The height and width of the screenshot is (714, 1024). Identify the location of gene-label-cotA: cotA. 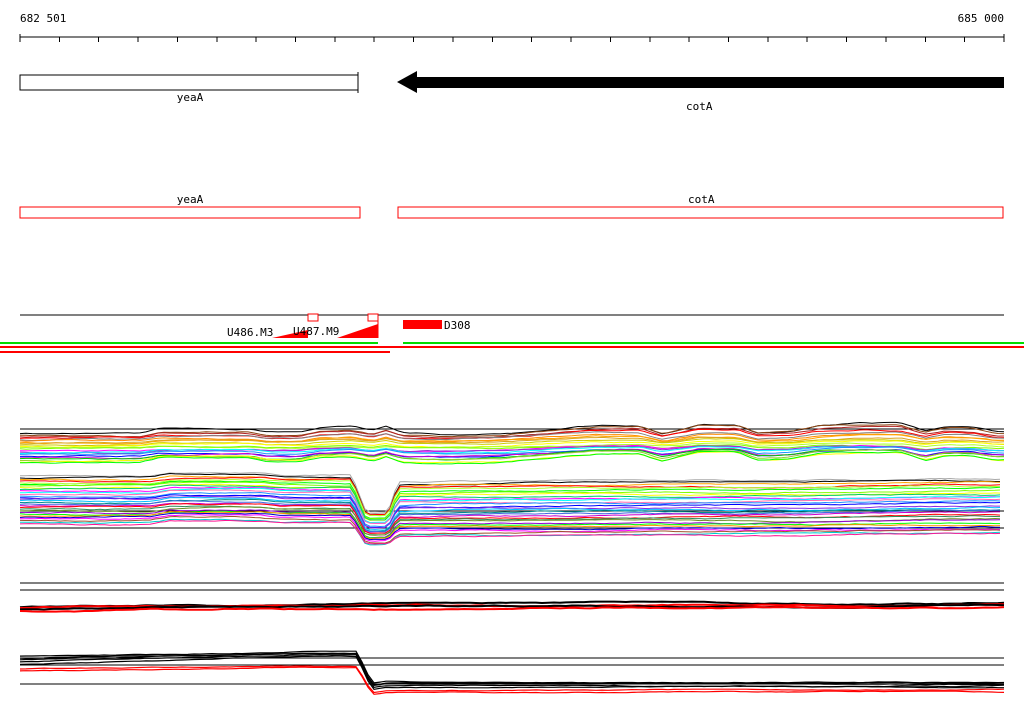
(699, 106).